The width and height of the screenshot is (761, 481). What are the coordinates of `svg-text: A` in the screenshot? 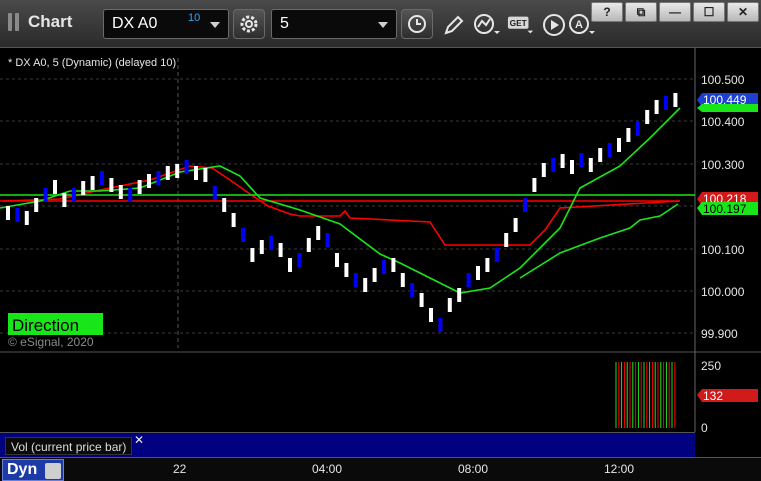 It's located at (579, 25).